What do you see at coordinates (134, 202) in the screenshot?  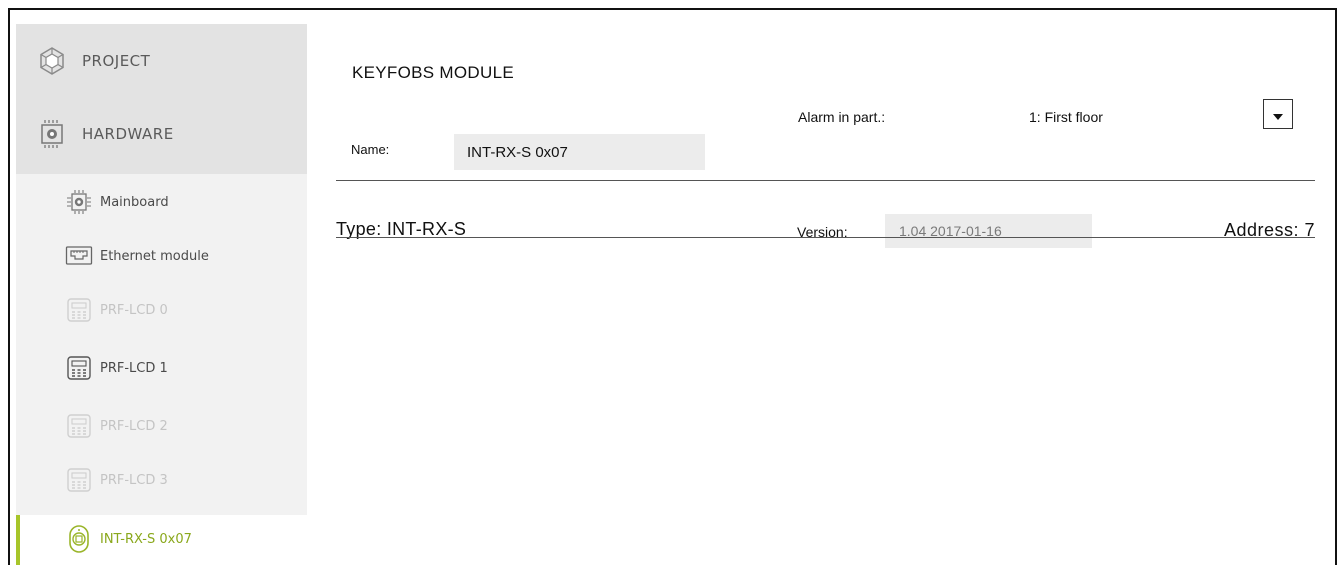 I see `sidebar-item-label: Mainboard` at bounding box center [134, 202].